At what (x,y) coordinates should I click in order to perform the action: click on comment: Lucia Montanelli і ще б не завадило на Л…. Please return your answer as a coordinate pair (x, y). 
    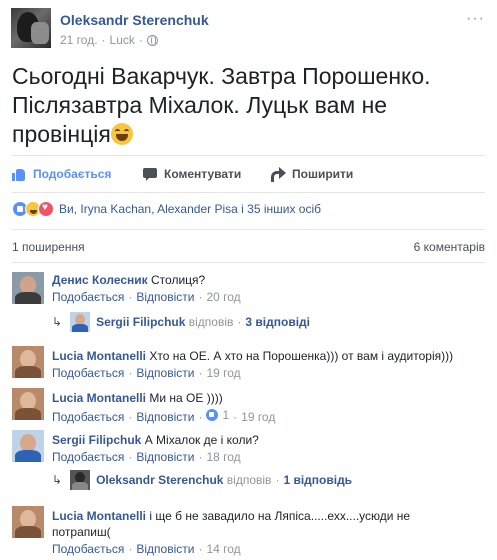
    Looking at the image, I should click on (242, 524).